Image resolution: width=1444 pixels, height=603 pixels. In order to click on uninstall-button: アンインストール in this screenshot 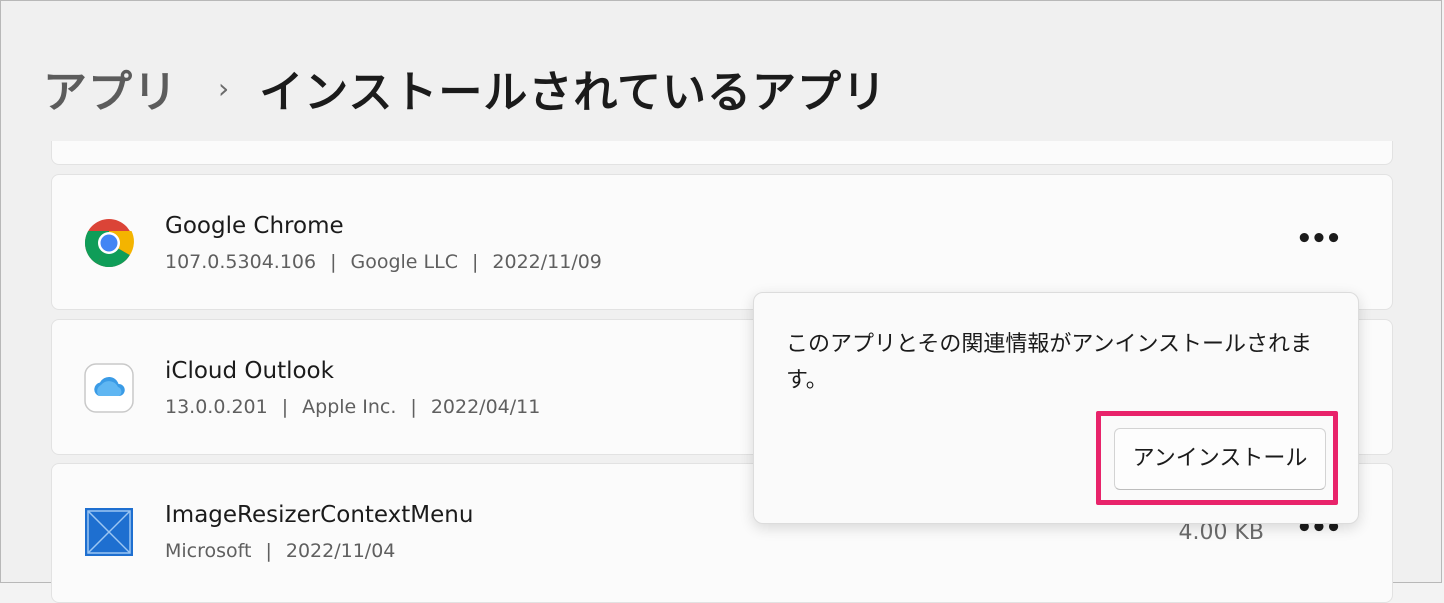, I will do `click(1220, 459)`.